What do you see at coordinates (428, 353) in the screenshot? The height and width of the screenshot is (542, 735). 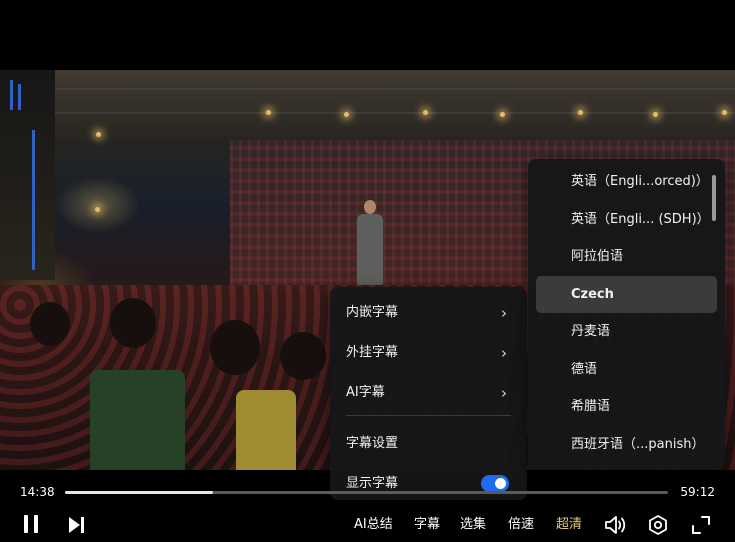 I see `external-subtitle-item: 外挂字幕 ›` at bounding box center [428, 353].